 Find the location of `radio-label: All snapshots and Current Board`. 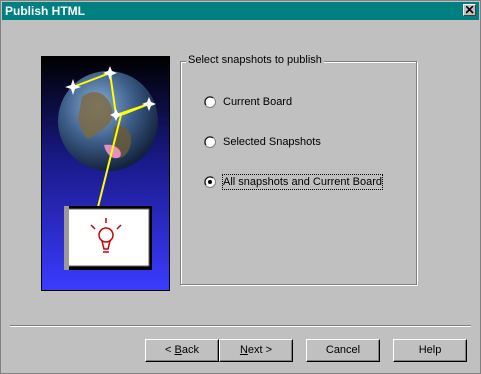

radio-label: All snapshots and Current Board is located at coordinates (302, 182).